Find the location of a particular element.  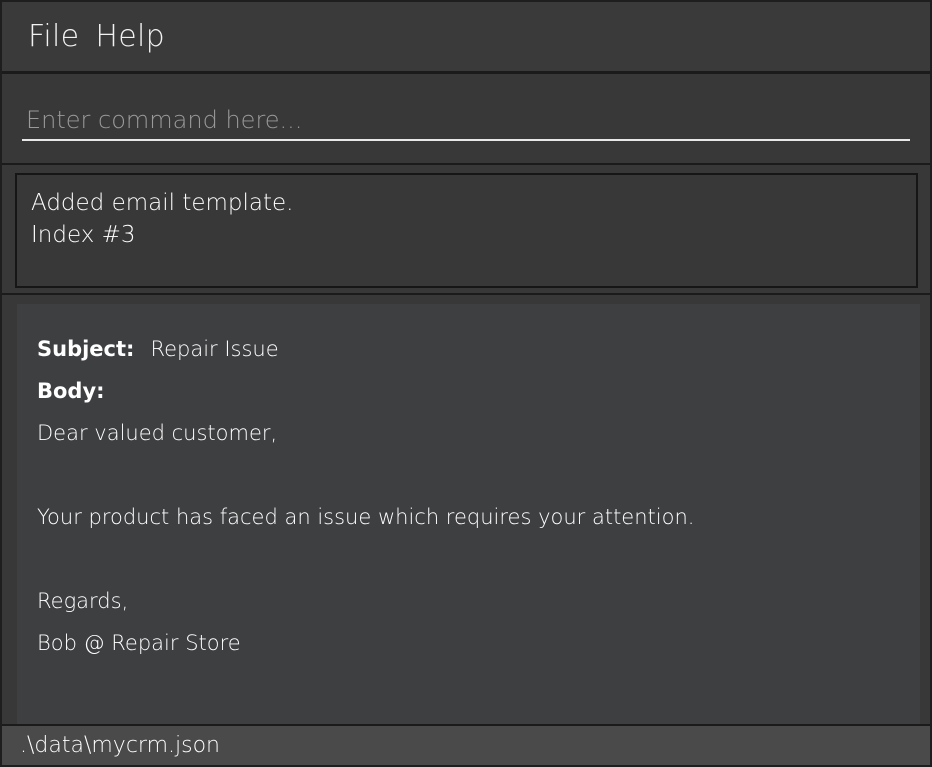

subject-value: Repair Issue is located at coordinates (214, 349).